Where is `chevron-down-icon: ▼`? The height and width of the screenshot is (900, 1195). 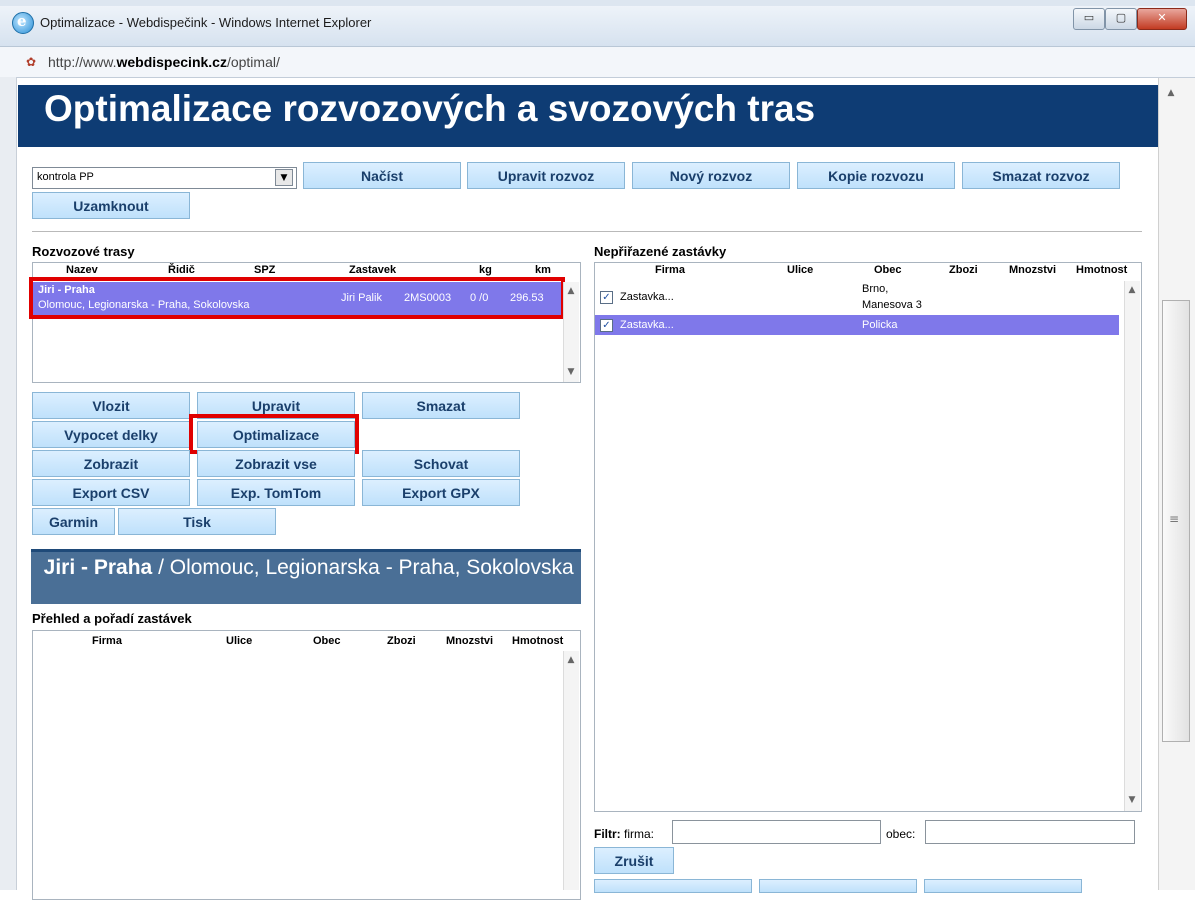 chevron-down-icon: ▼ is located at coordinates (284, 177).